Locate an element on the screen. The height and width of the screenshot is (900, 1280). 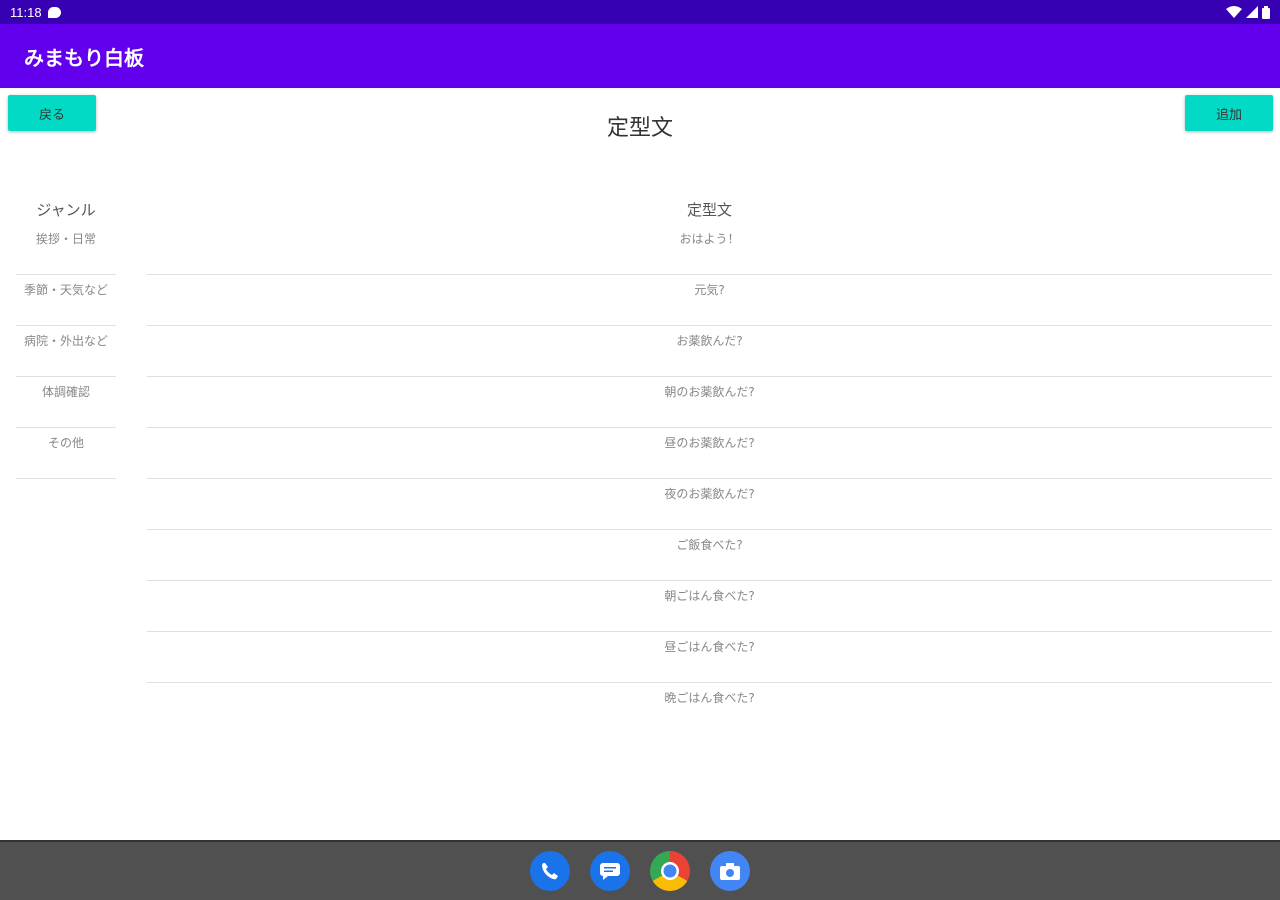
chrome-icon is located at coordinates (670, 871).